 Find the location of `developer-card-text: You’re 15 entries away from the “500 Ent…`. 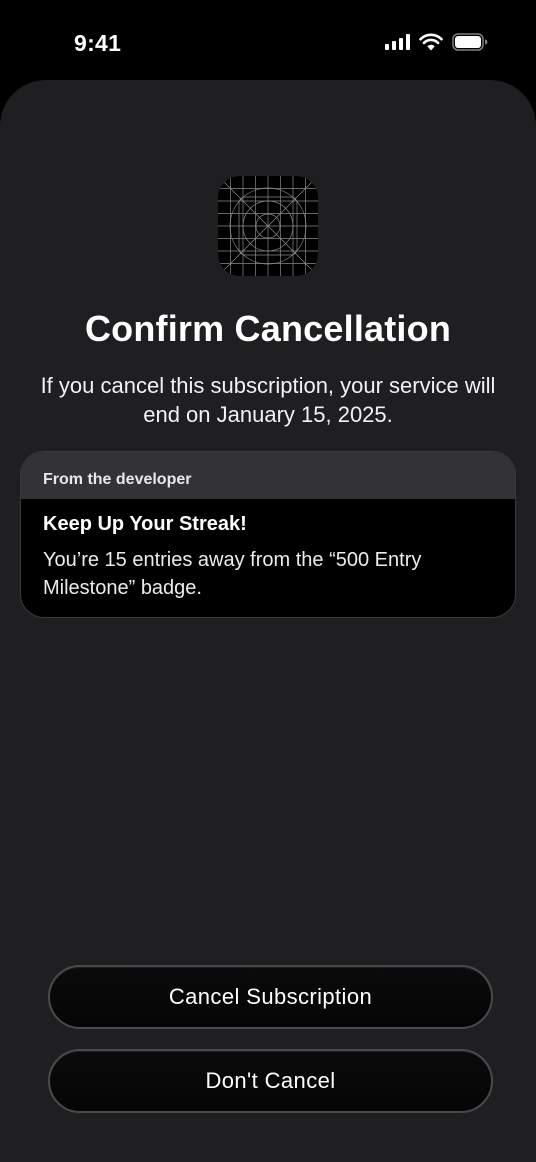

developer-card-text: You’re 15 entries away from the “500 Ent… is located at coordinates (232, 574).